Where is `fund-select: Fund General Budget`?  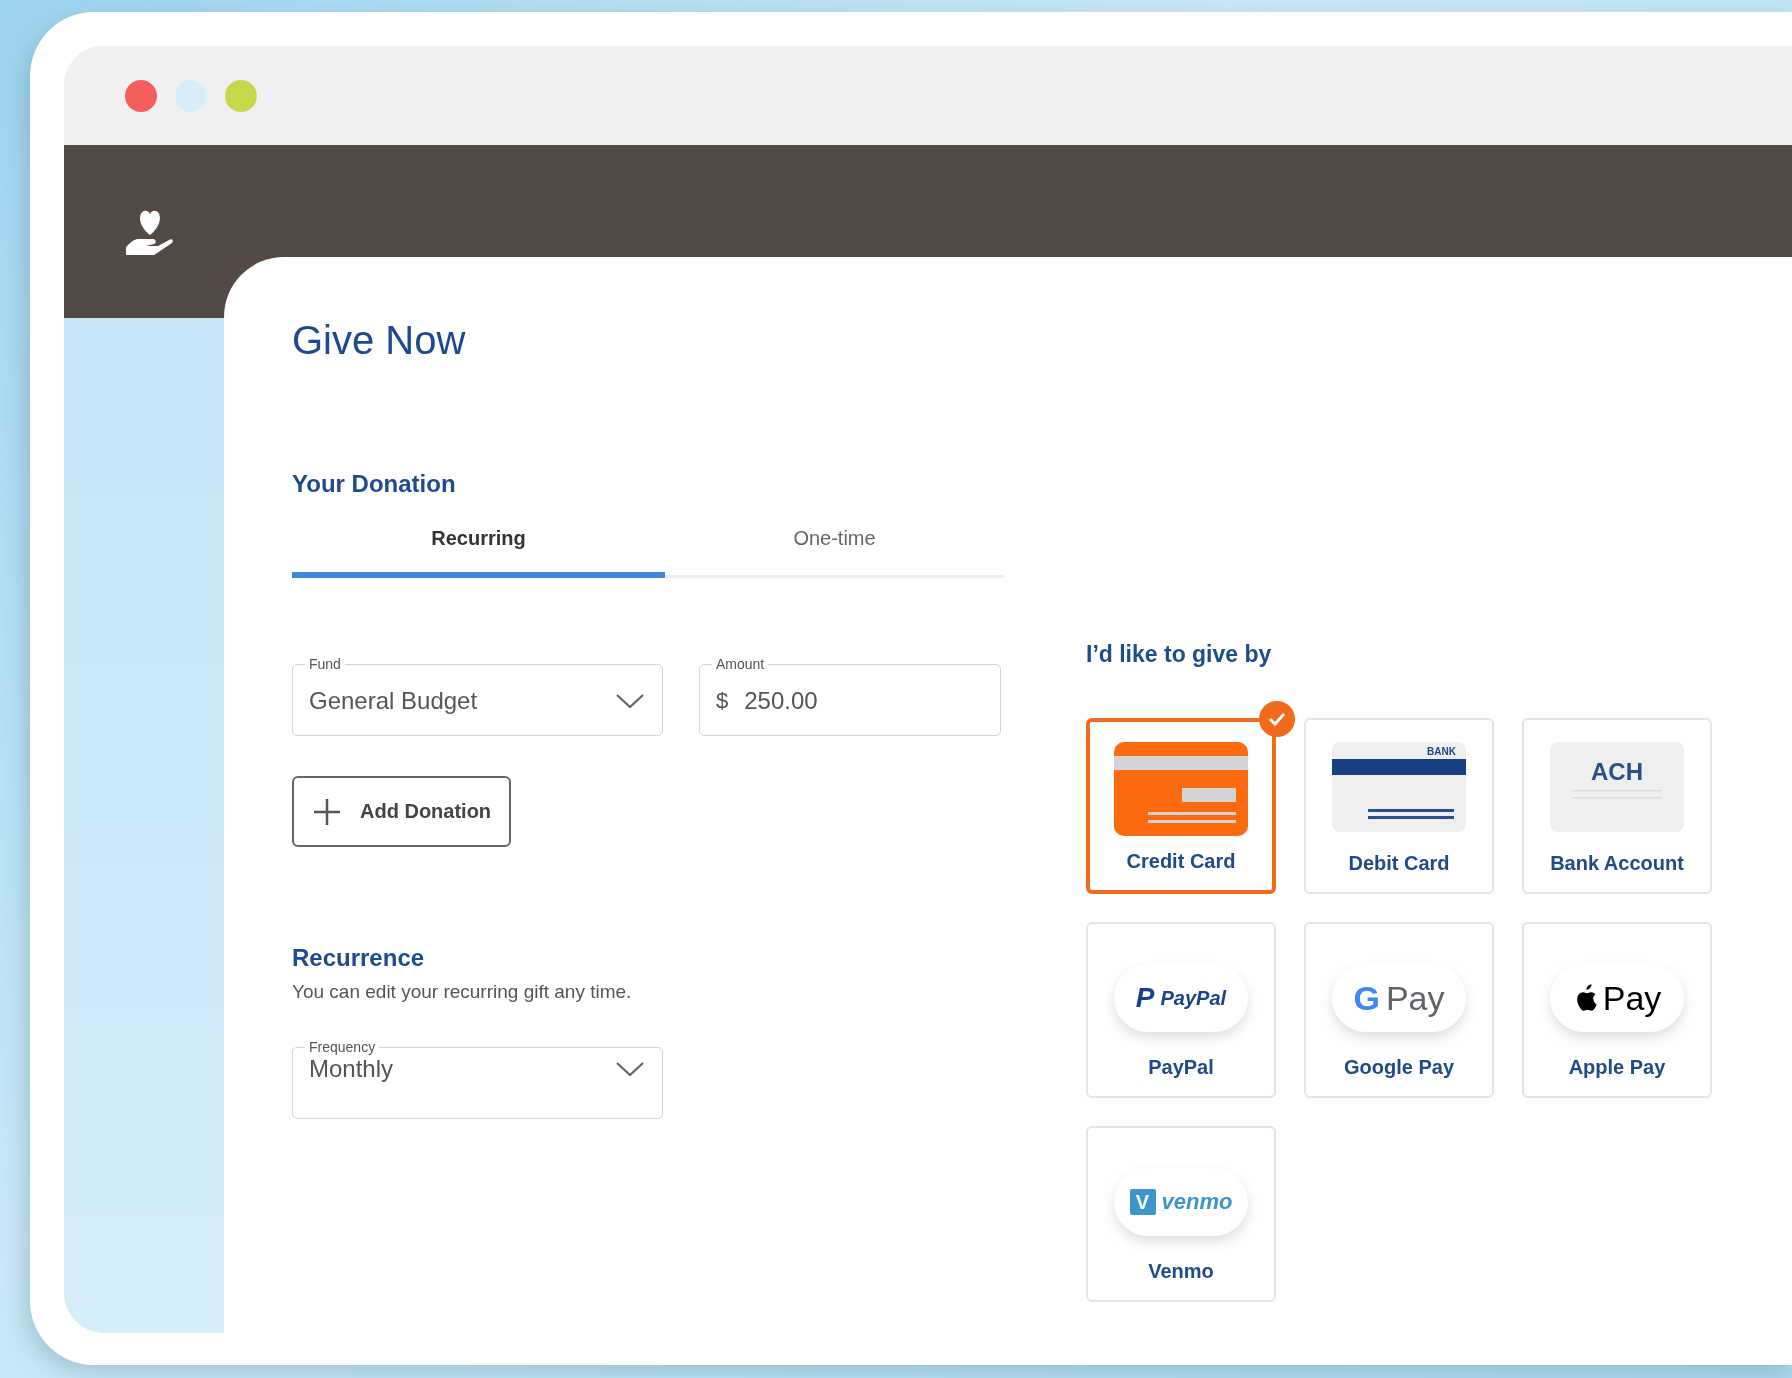 fund-select: Fund General Budget is located at coordinates (477, 696).